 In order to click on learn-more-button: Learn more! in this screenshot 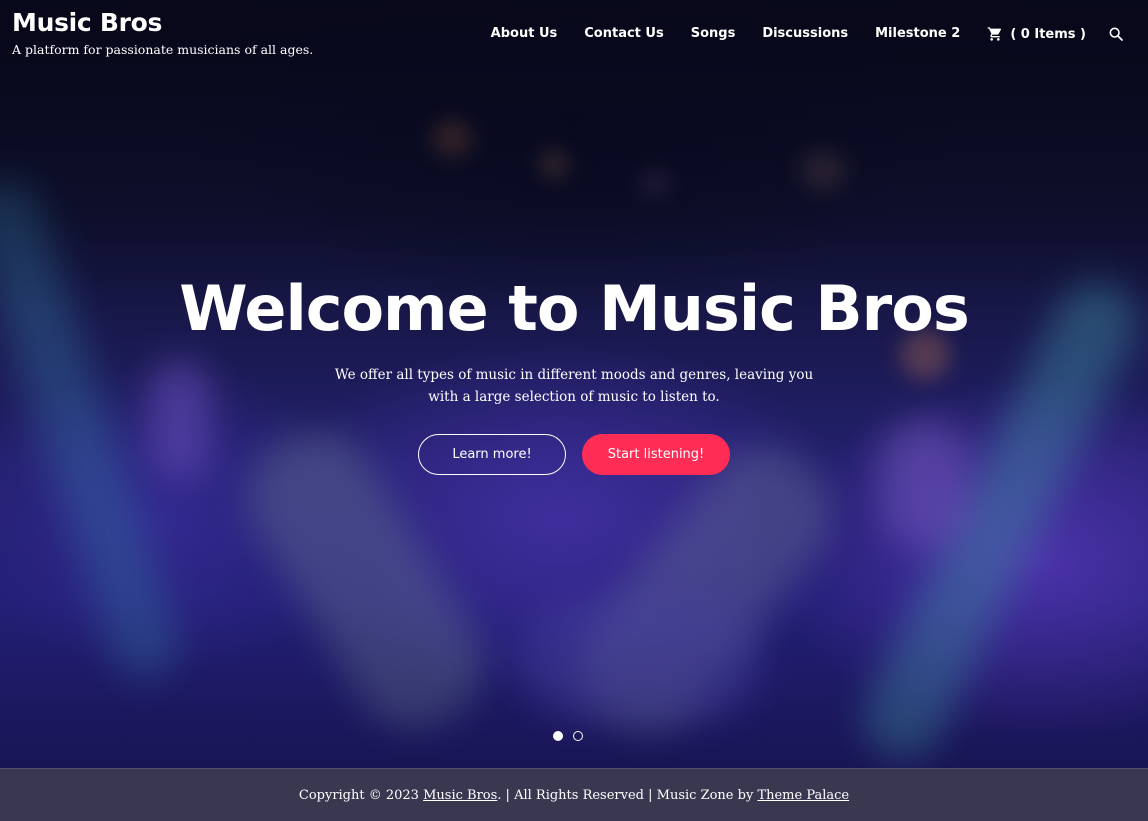, I will do `click(492, 454)`.